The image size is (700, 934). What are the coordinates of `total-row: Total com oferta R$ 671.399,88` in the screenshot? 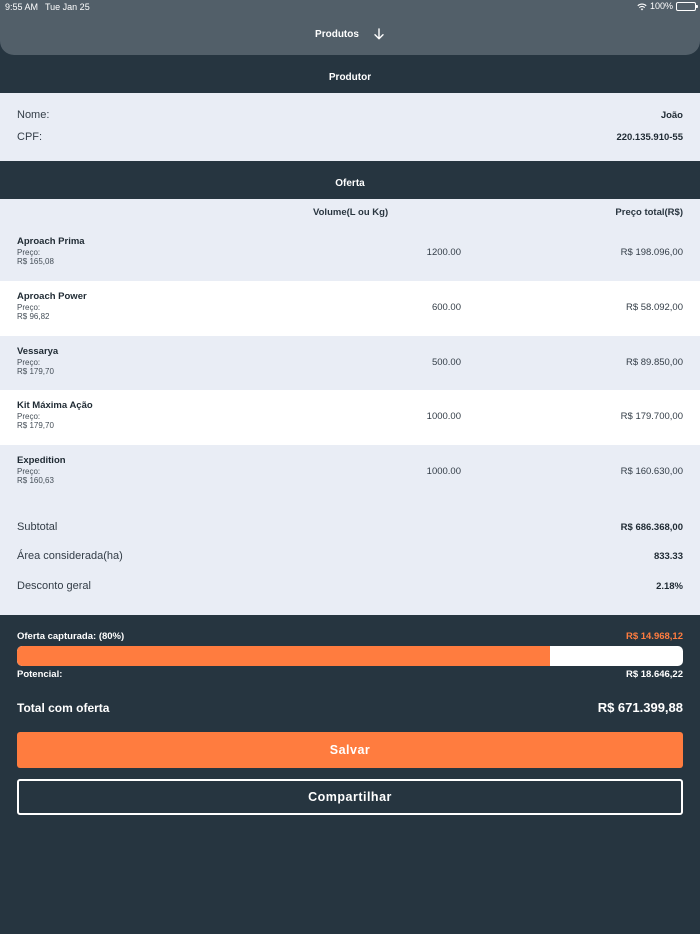 It's located at (350, 707).